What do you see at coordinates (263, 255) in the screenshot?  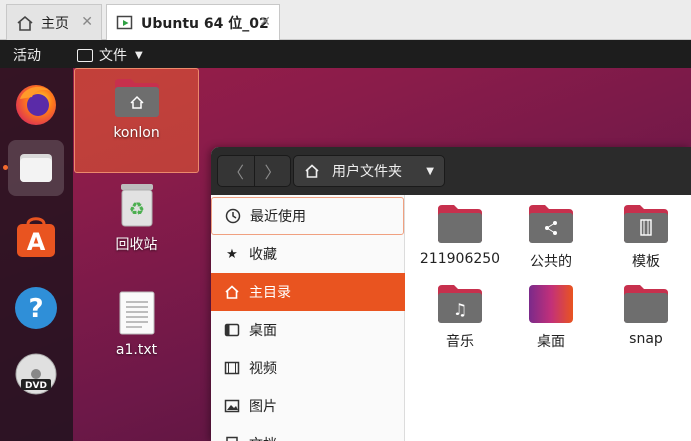 I see `sidebar-item-label: 收藏` at bounding box center [263, 255].